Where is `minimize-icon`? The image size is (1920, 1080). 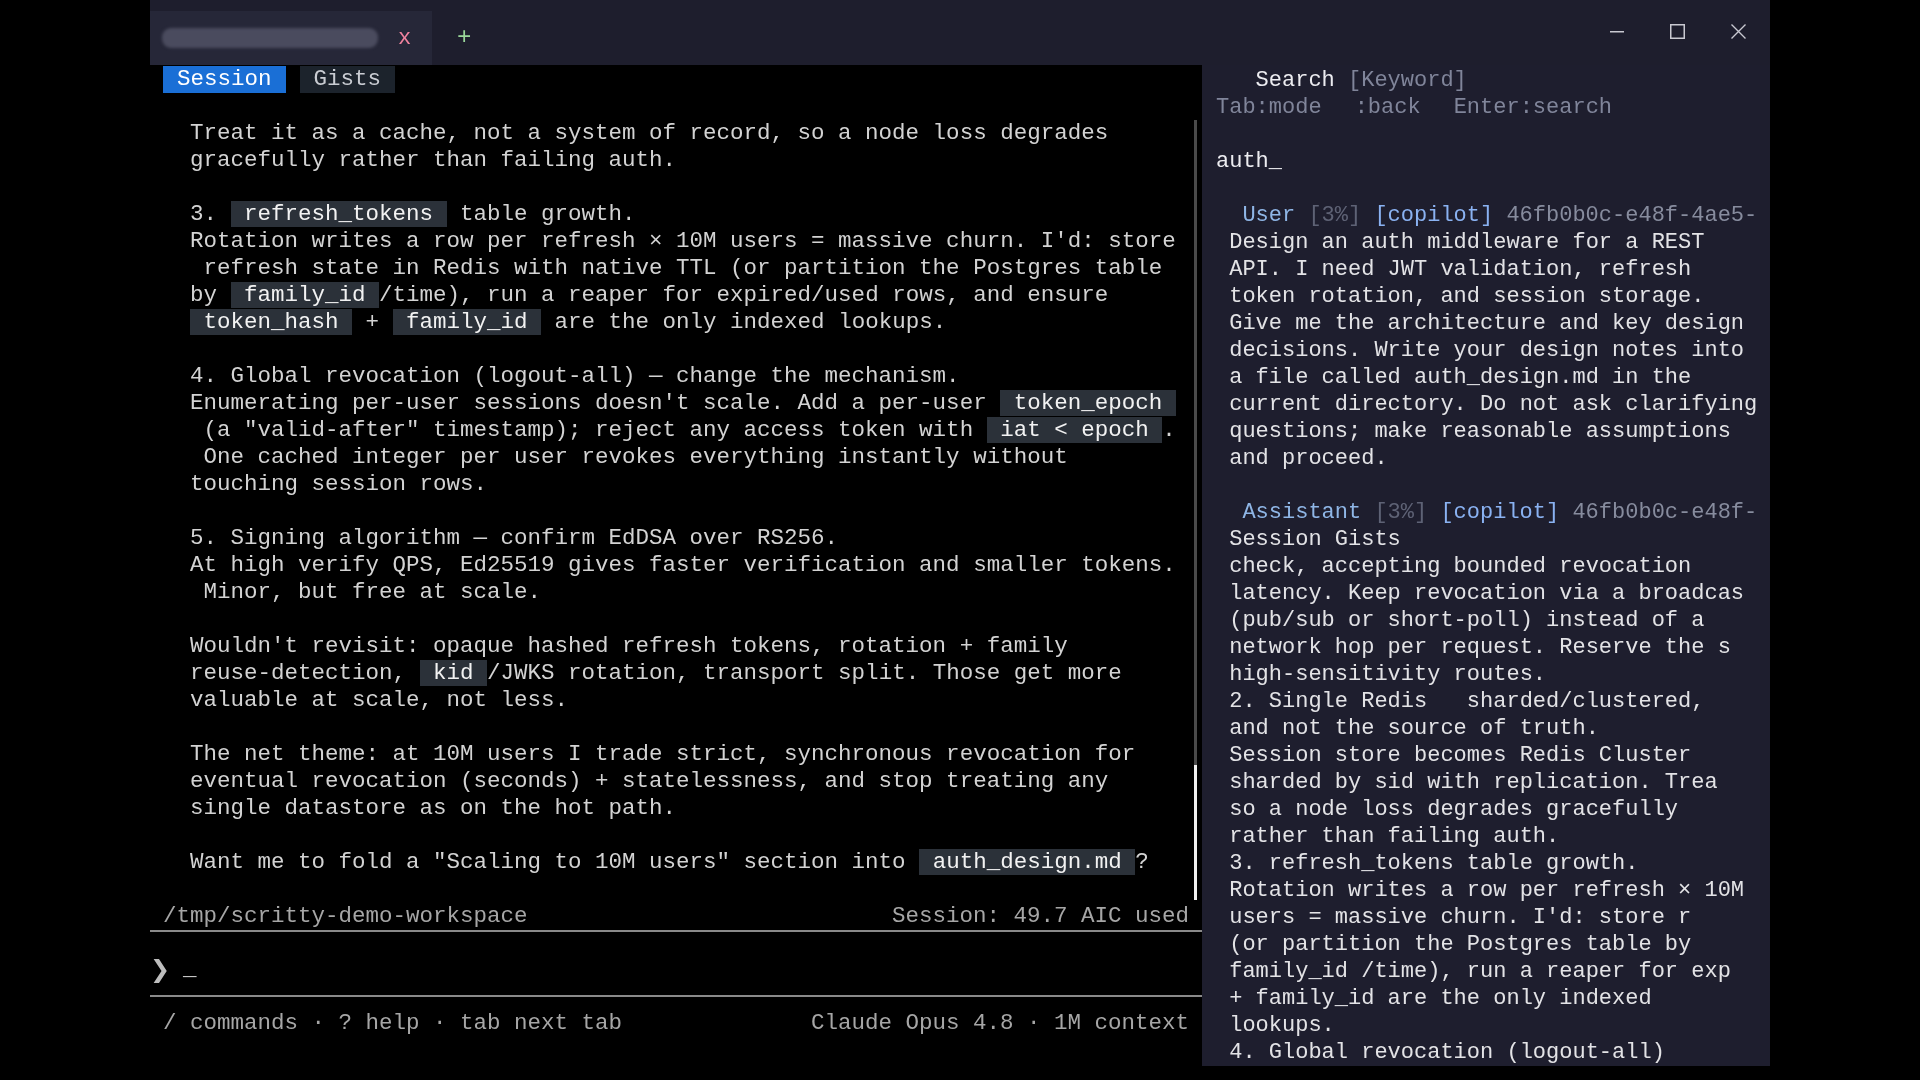 minimize-icon is located at coordinates (1617, 31).